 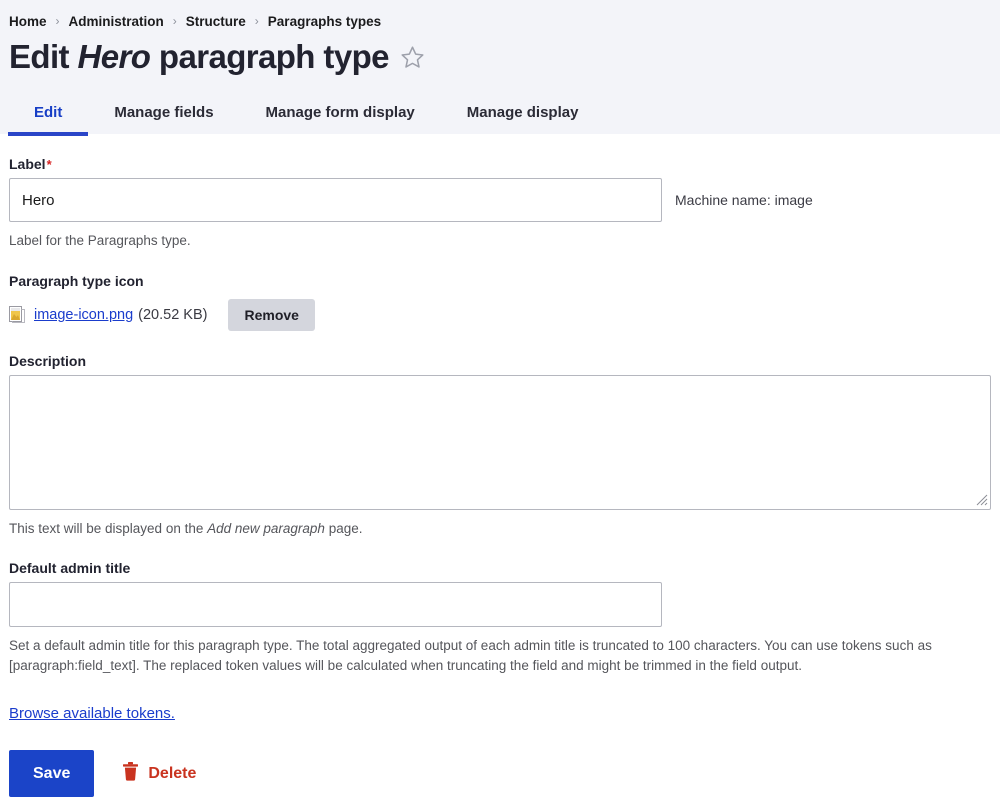 I want to click on page-title: Edit Hero paragraph type, so click(x=199, y=57).